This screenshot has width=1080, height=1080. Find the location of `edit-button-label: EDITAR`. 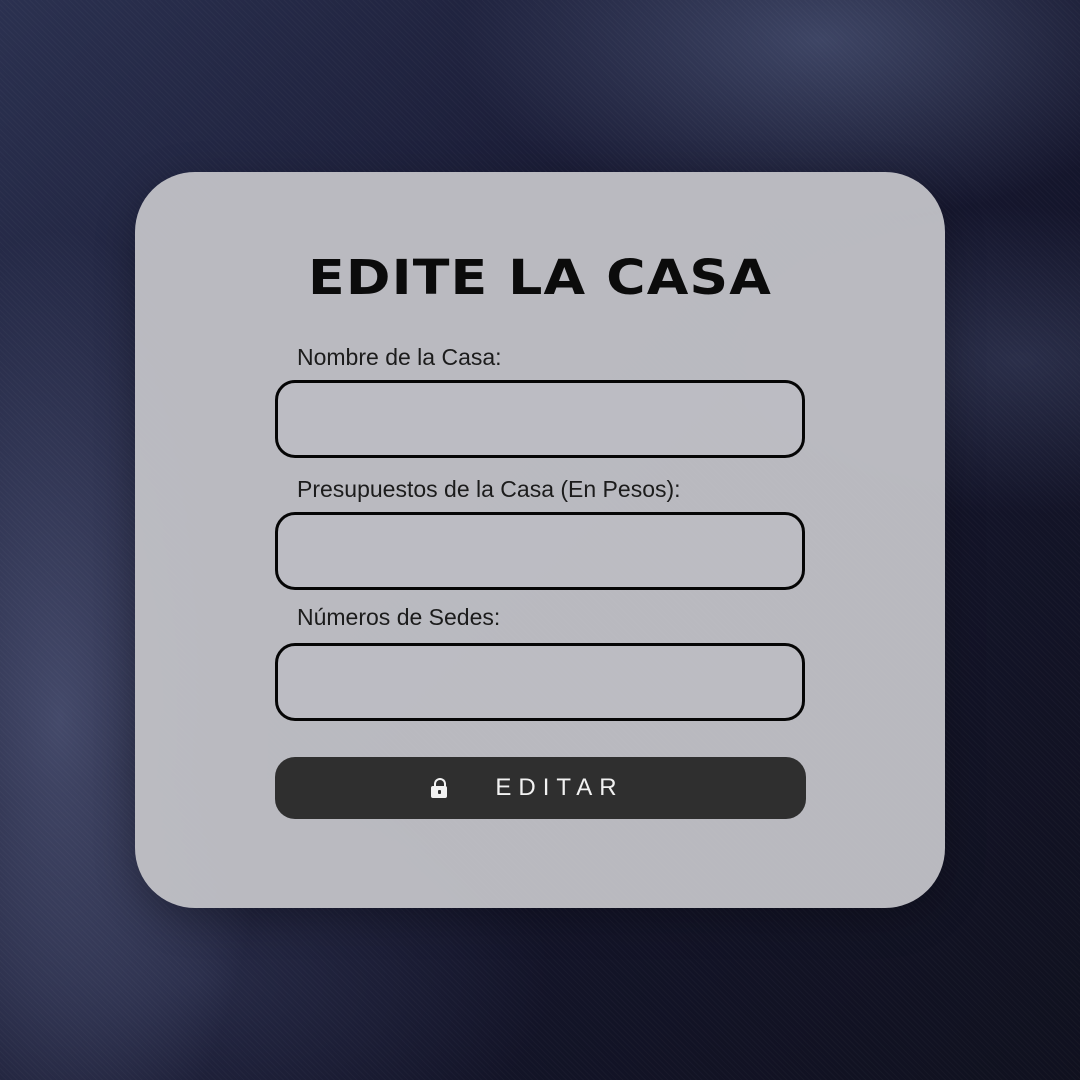

edit-button-label: EDITAR is located at coordinates (559, 787).